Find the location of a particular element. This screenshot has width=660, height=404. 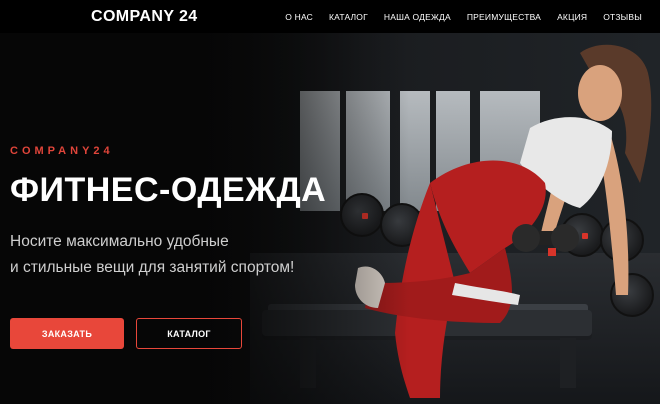

nav-item-advantages: ПРЕИМУЩЕСТВА is located at coordinates (504, 17).